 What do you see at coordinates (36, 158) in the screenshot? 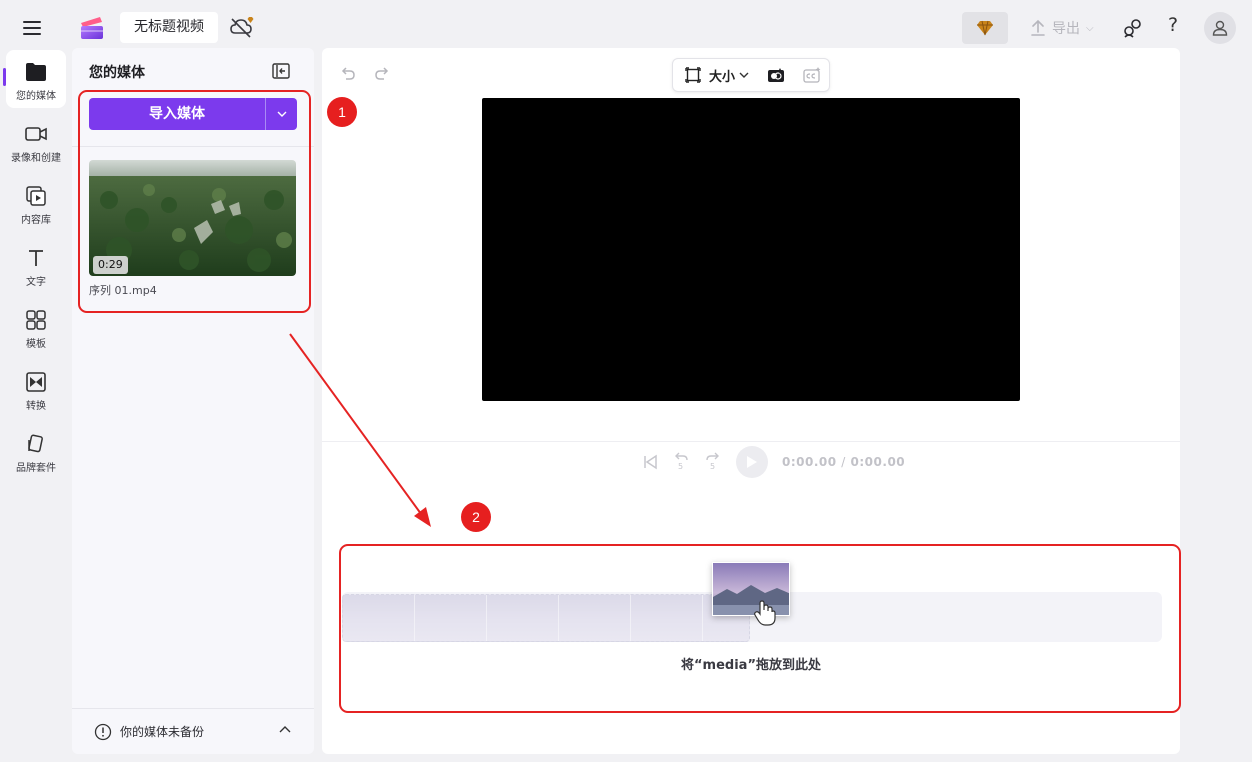
I see `rail-label: 录像和创建` at bounding box center [36, 158].